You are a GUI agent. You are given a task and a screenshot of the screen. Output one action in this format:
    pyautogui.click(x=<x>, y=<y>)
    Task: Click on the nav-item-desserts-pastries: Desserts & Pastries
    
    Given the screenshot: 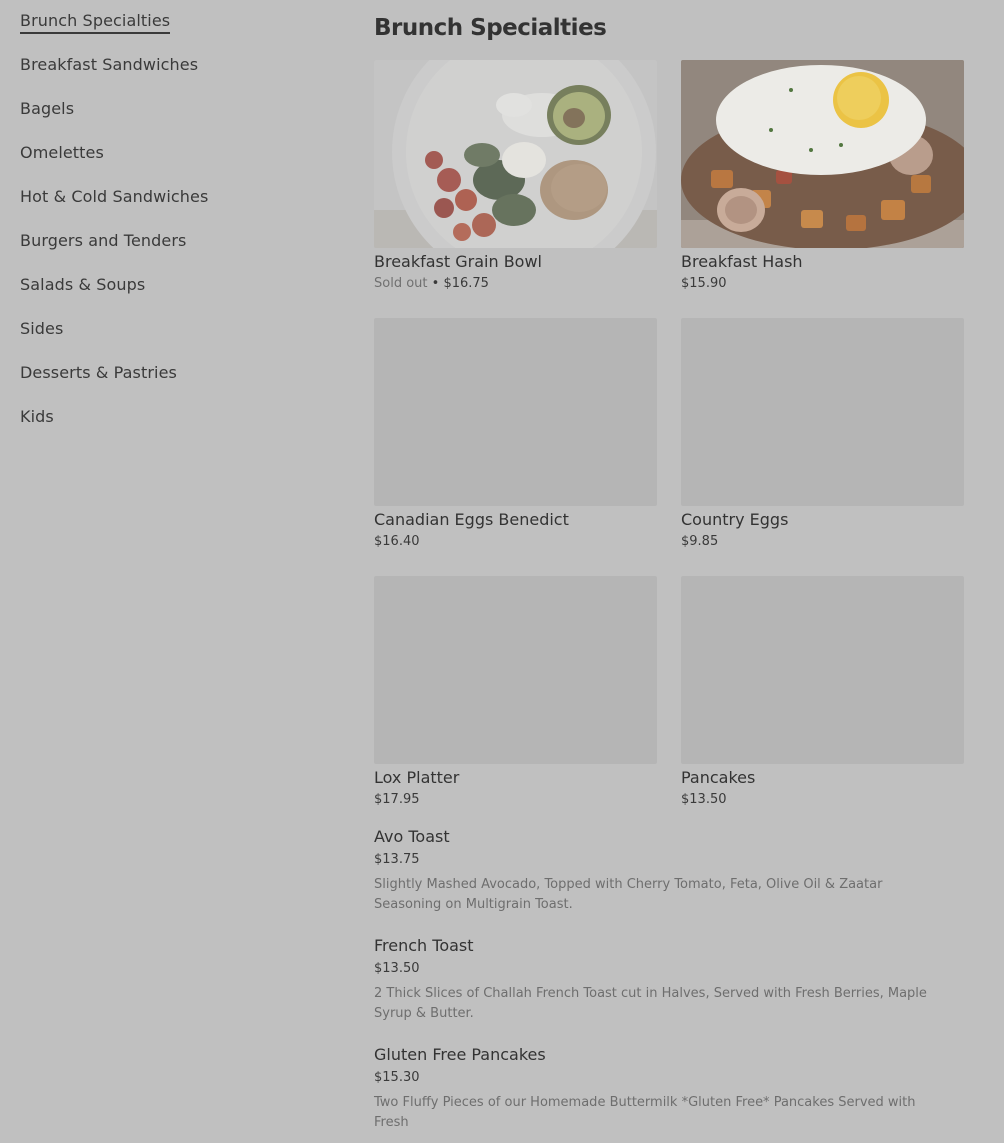 What is the action you would take?
    pyautogui.click(x=170, y=384)
    